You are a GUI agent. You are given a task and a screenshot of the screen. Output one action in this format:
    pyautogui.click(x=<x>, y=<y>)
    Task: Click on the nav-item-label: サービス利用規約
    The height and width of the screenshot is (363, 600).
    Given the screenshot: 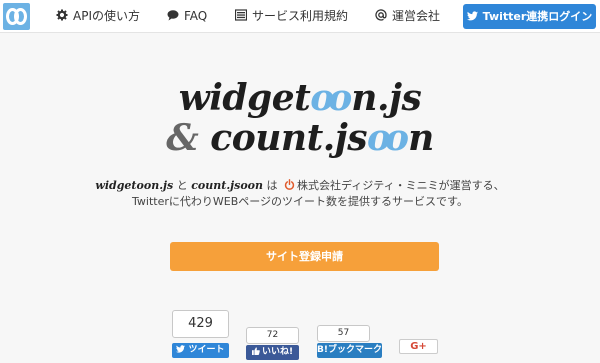 What is the action you would take?
    pyautogui.click(x=300, y=16)
    